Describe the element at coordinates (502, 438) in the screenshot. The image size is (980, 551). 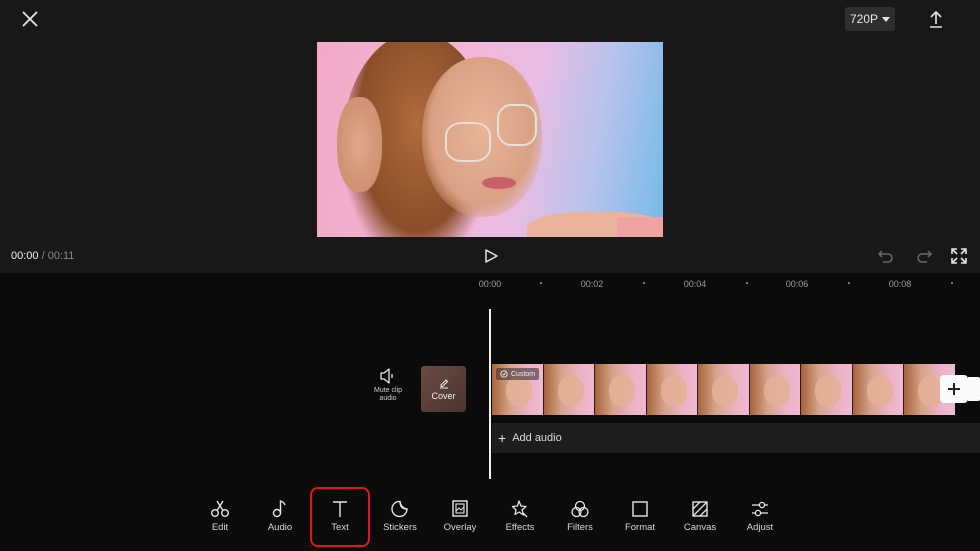
I see `add-audio-plus-icon: +` at that location.